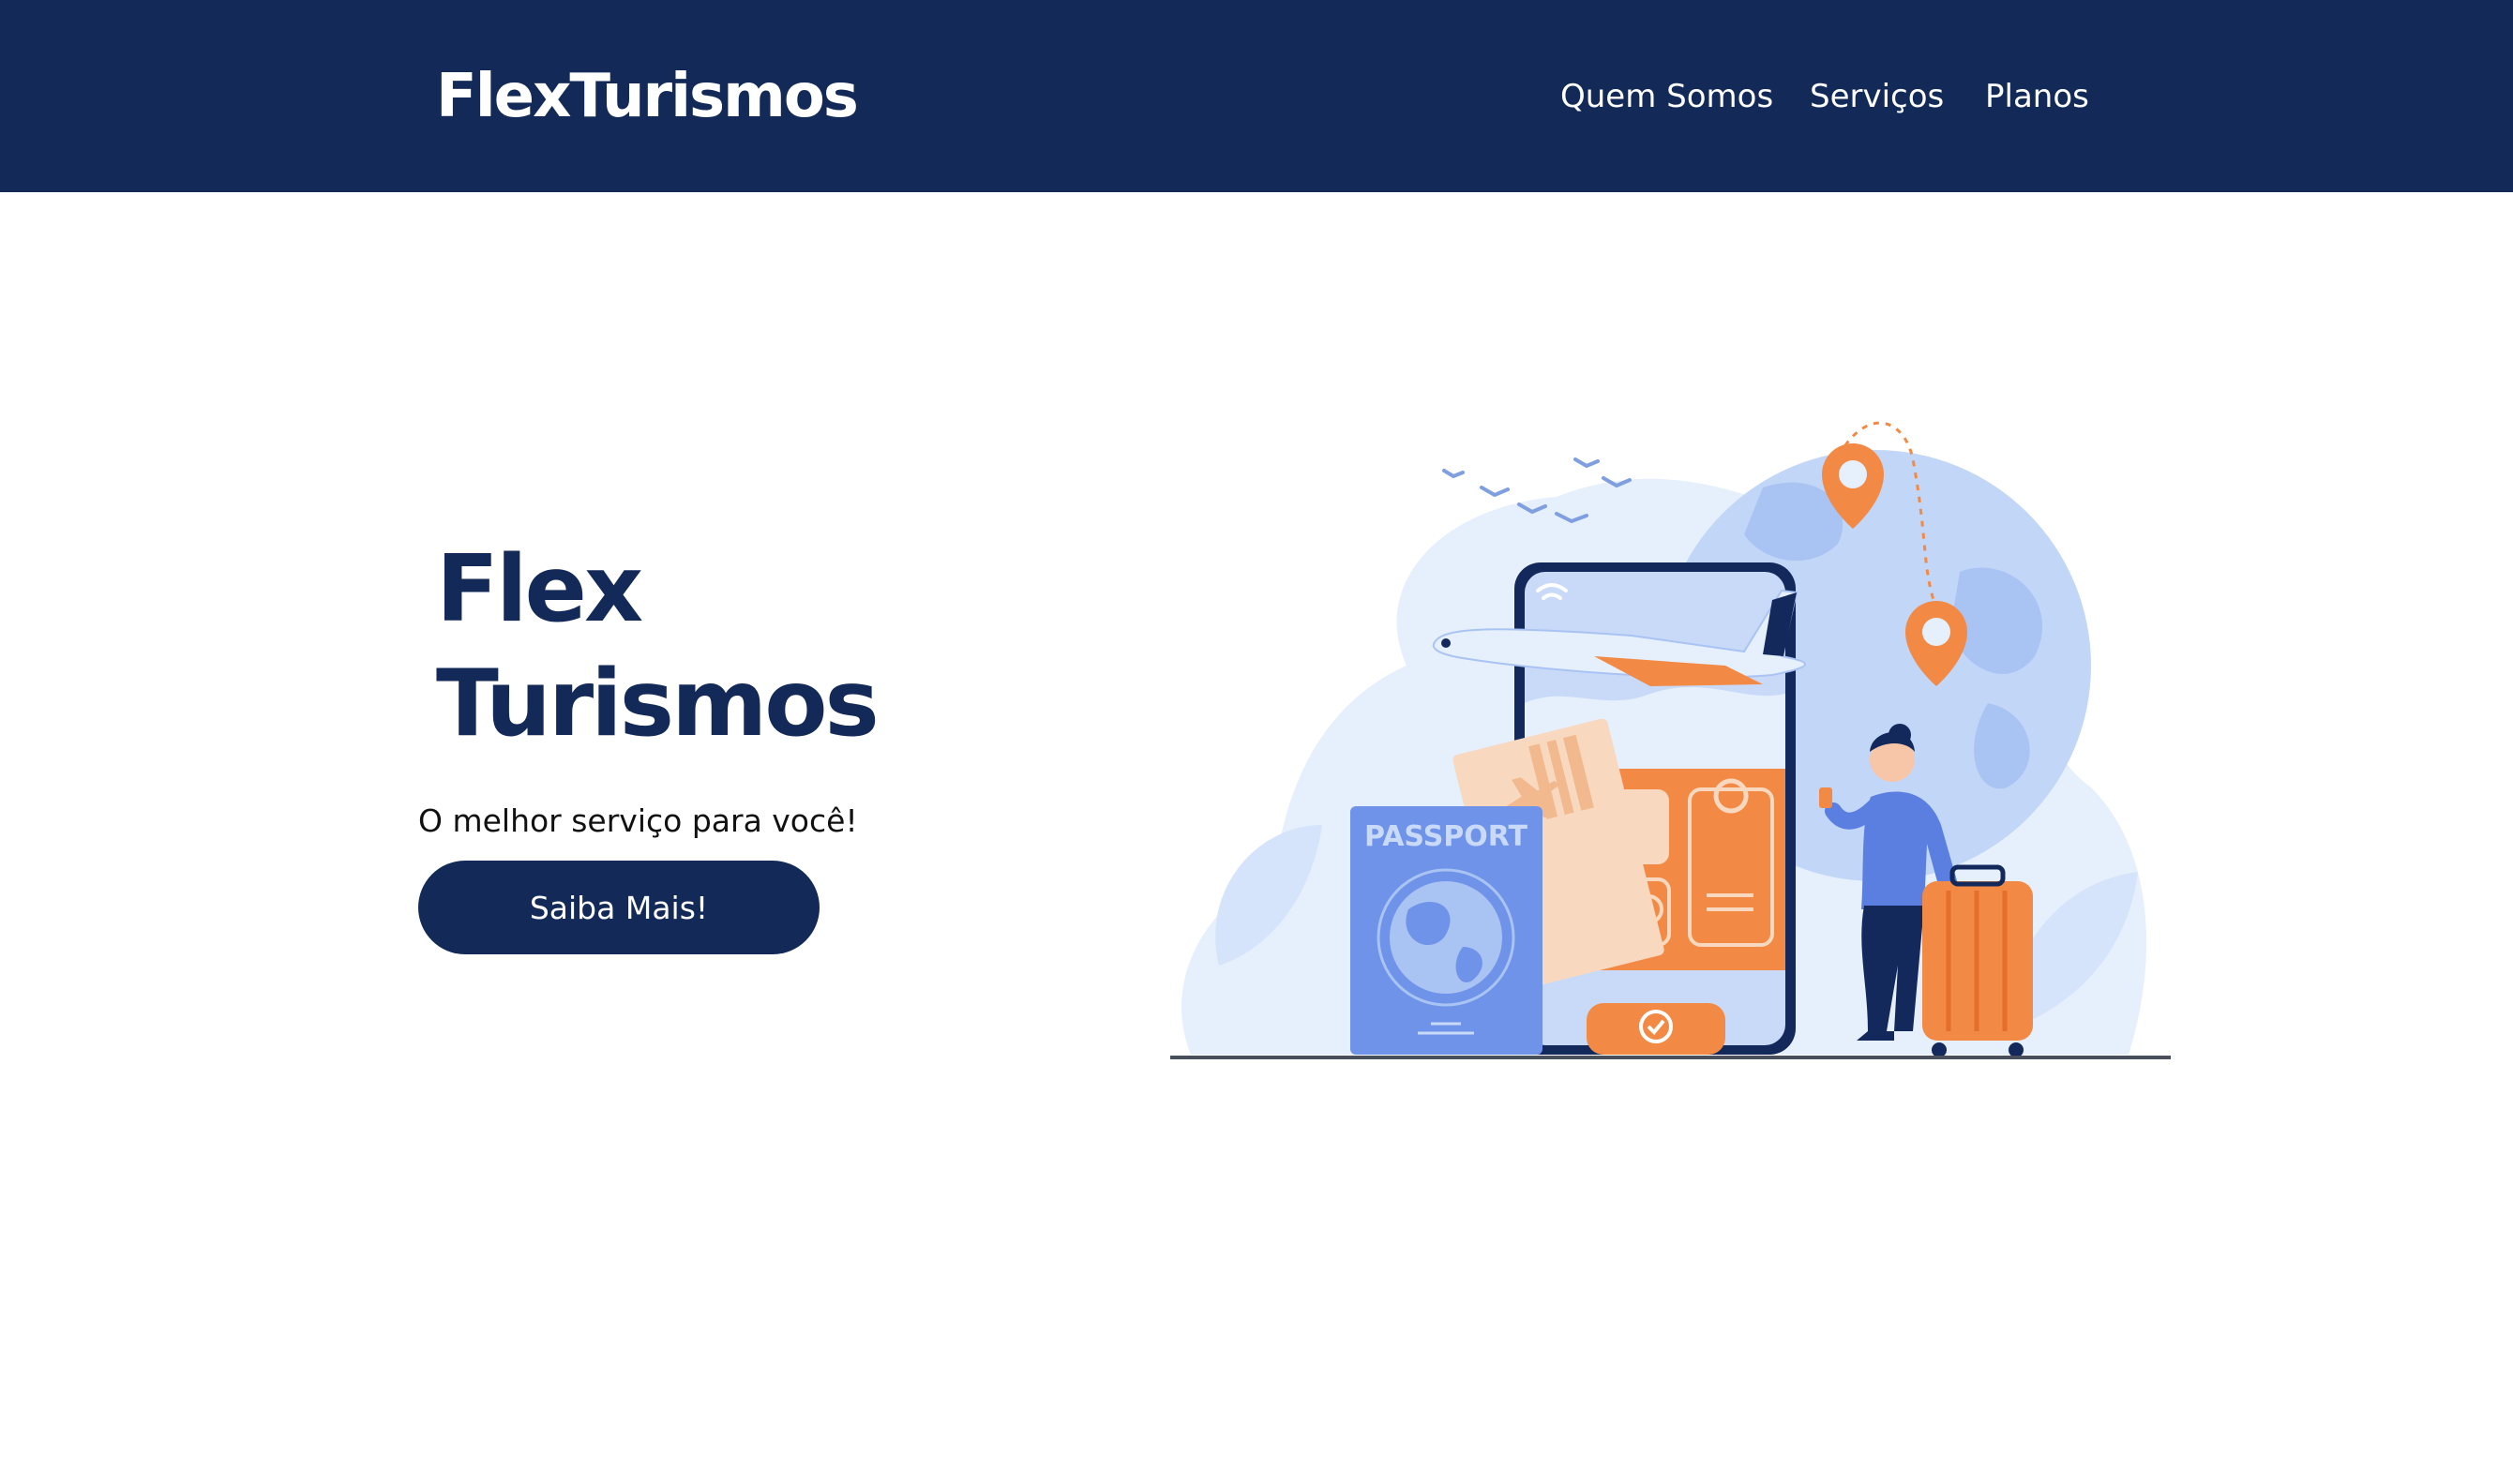 The width and height of the screenshot is (2513, 1484). I want to click on brand-logo: FlexTurismos, so click(647, 96).